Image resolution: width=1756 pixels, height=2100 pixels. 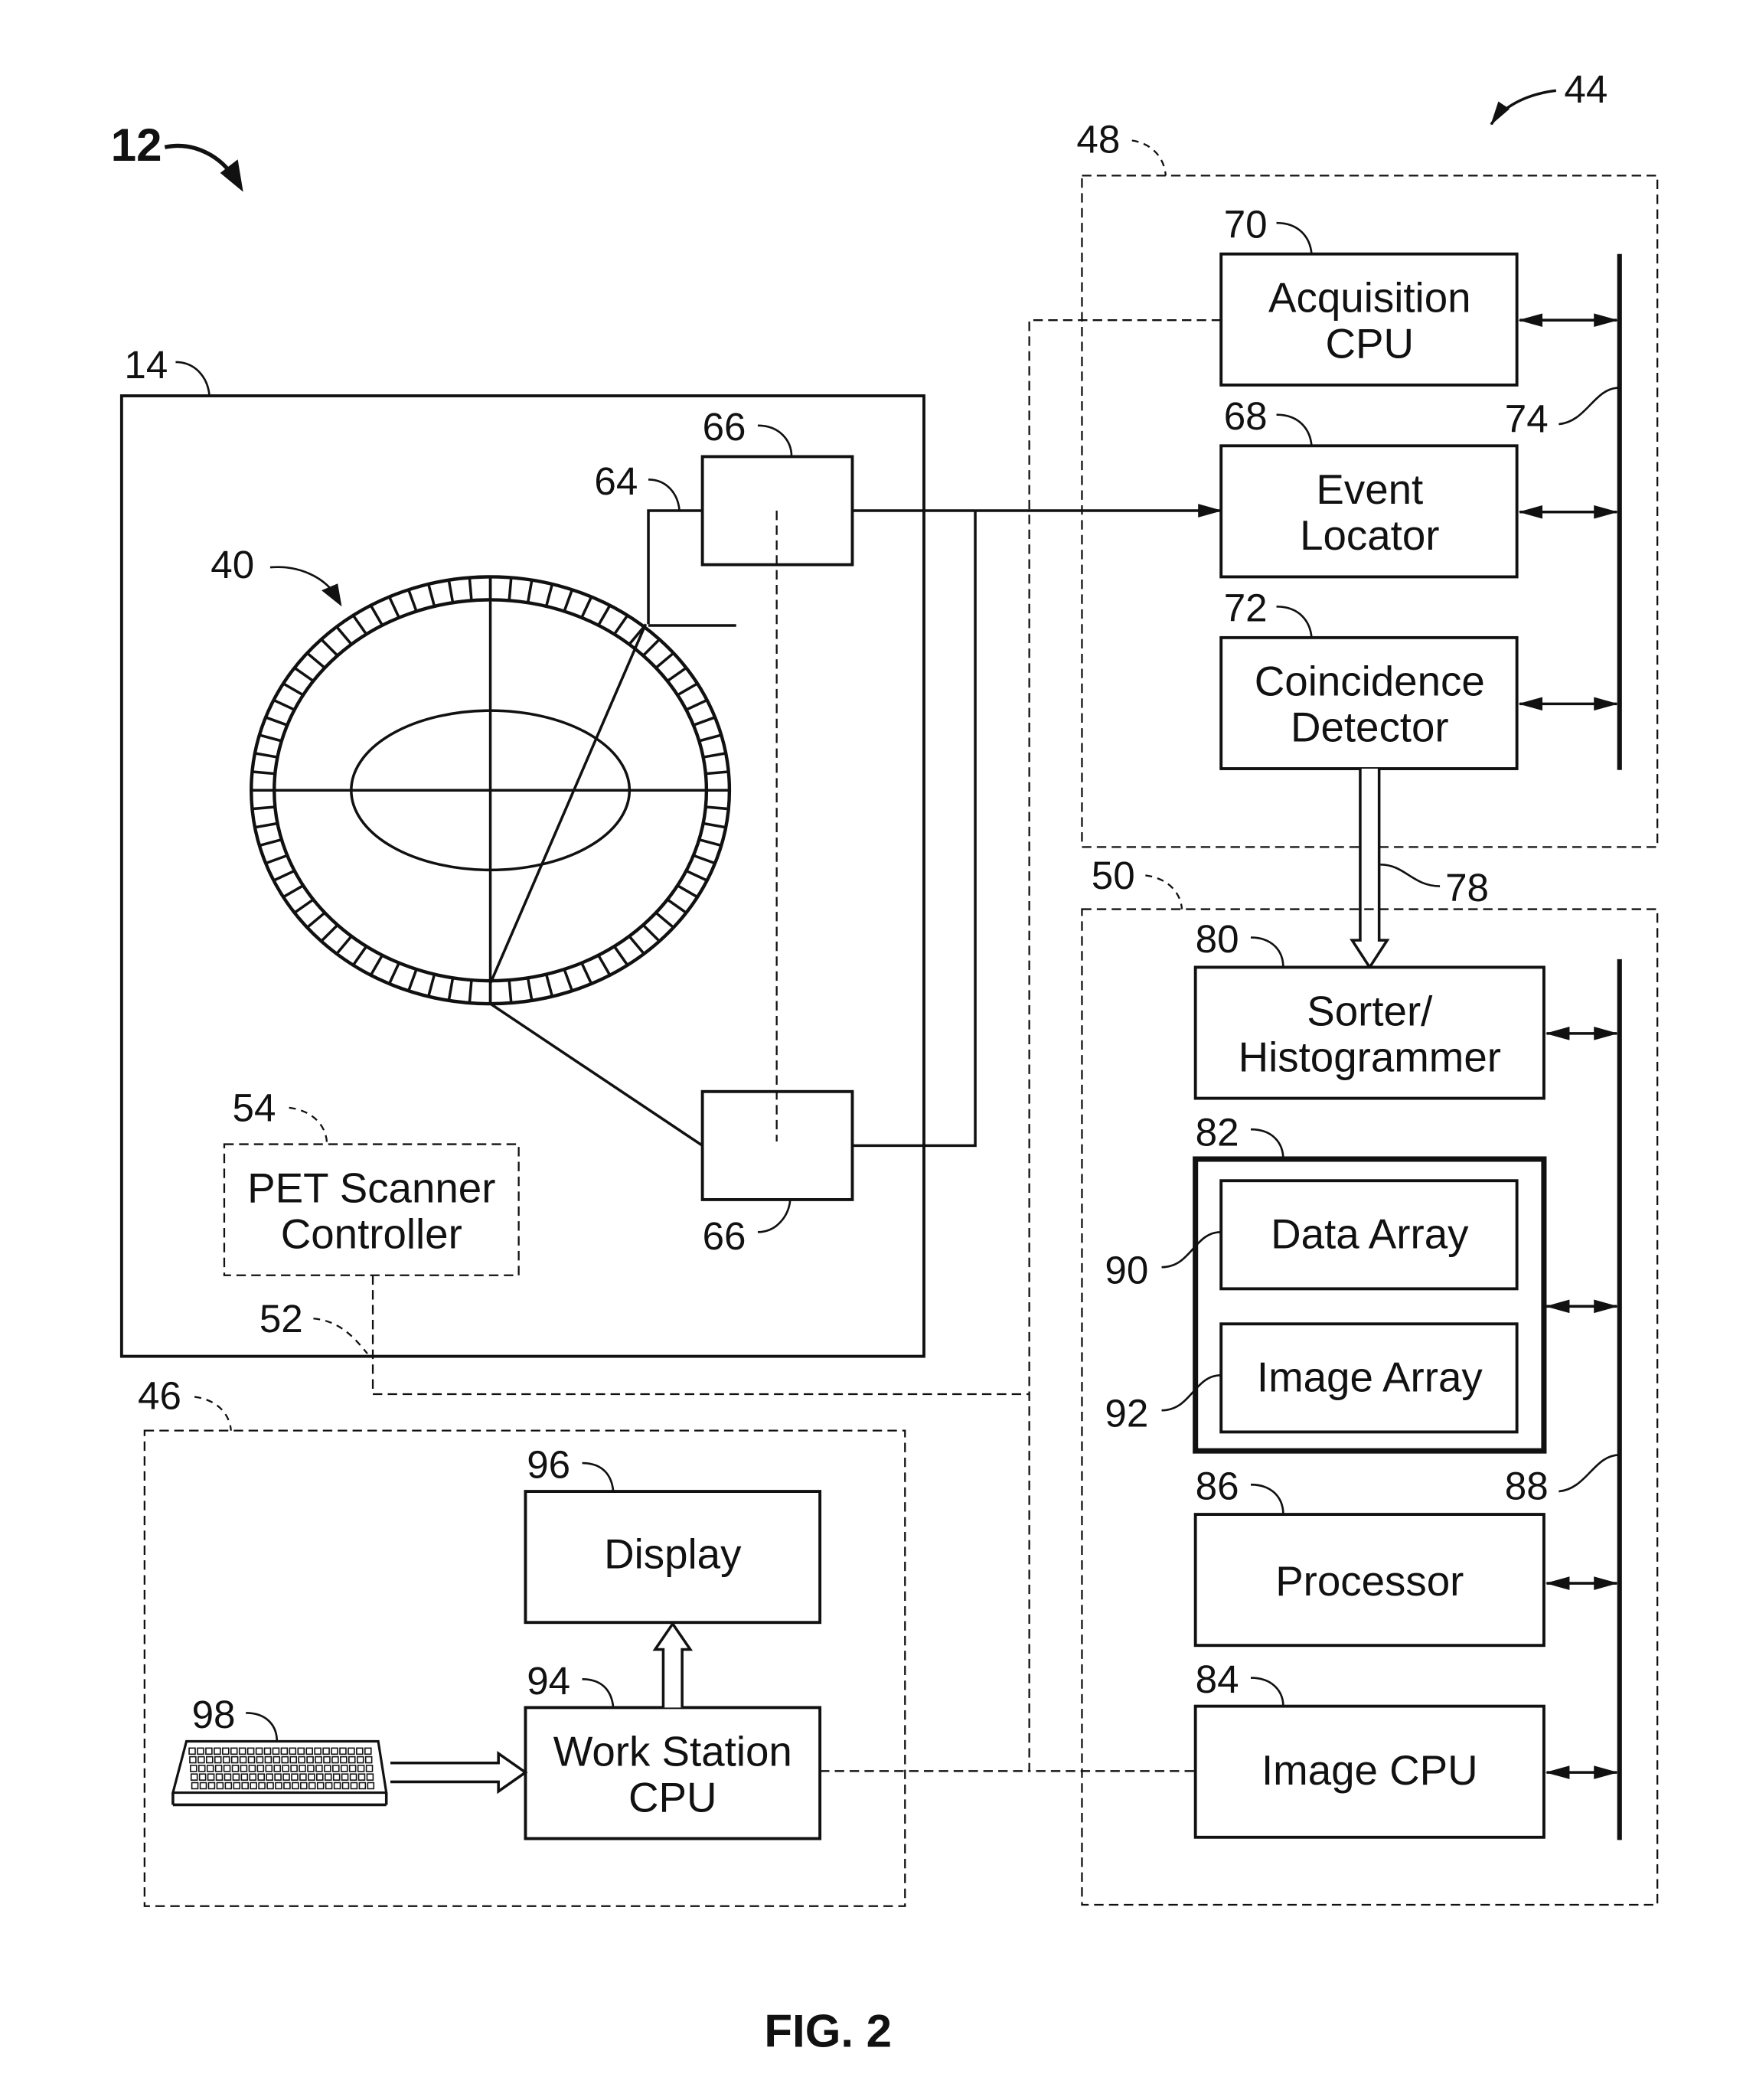 What do you see at coordinates (262, 1727) in the screenshot?
I see `keyboard-ref-leader` at bounding box center [262, 1727].